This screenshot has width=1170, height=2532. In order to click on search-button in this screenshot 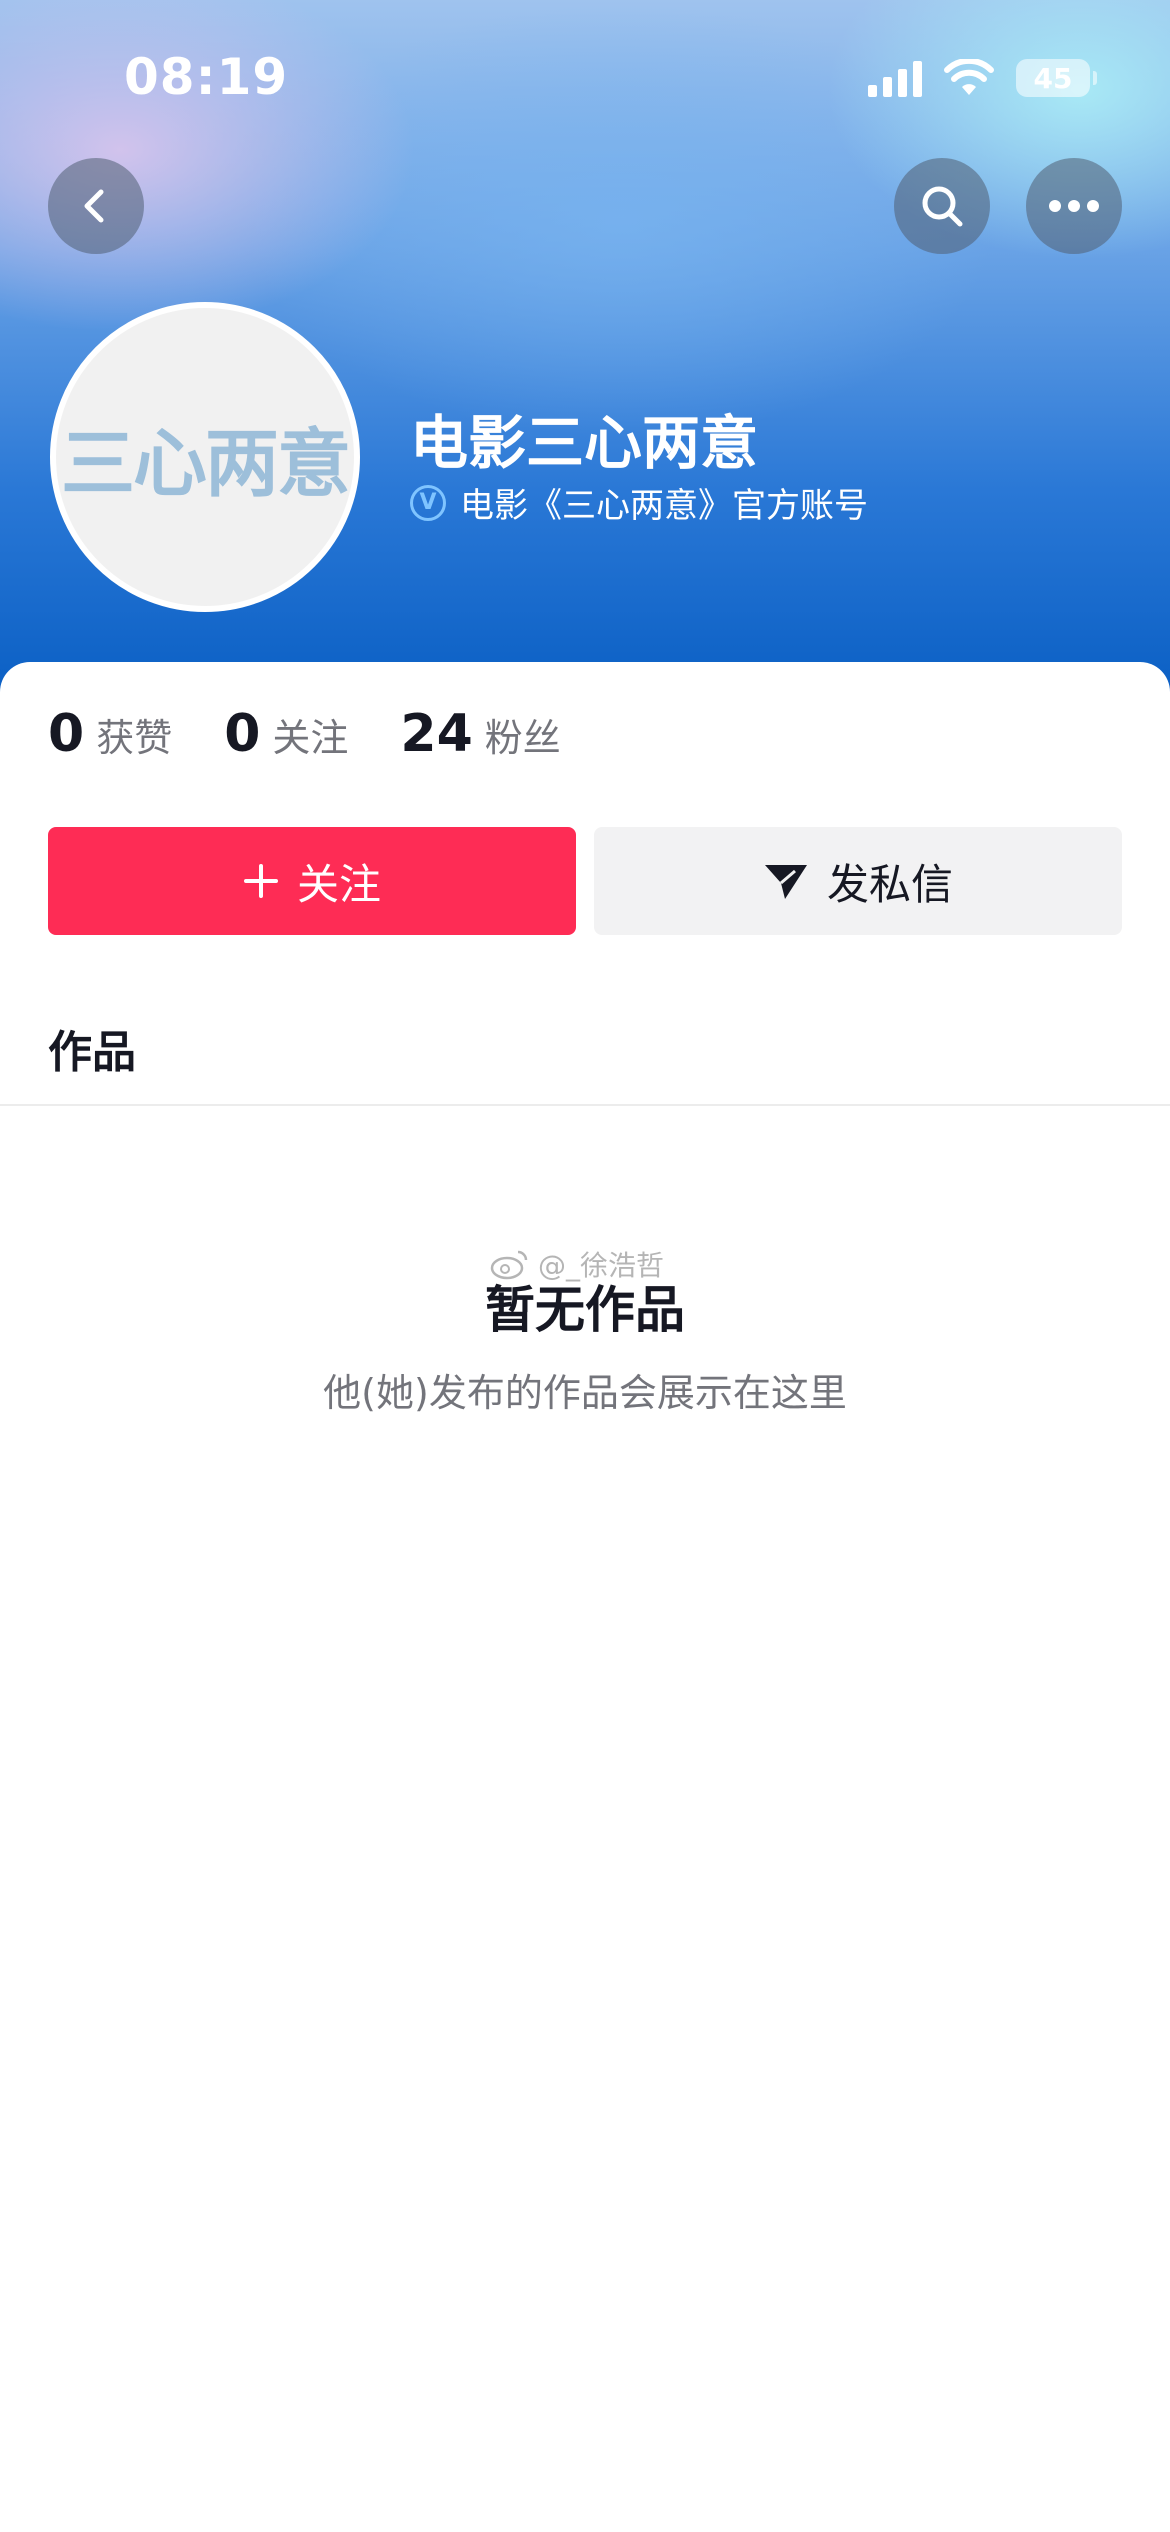, I will do `click(942, 206)`.